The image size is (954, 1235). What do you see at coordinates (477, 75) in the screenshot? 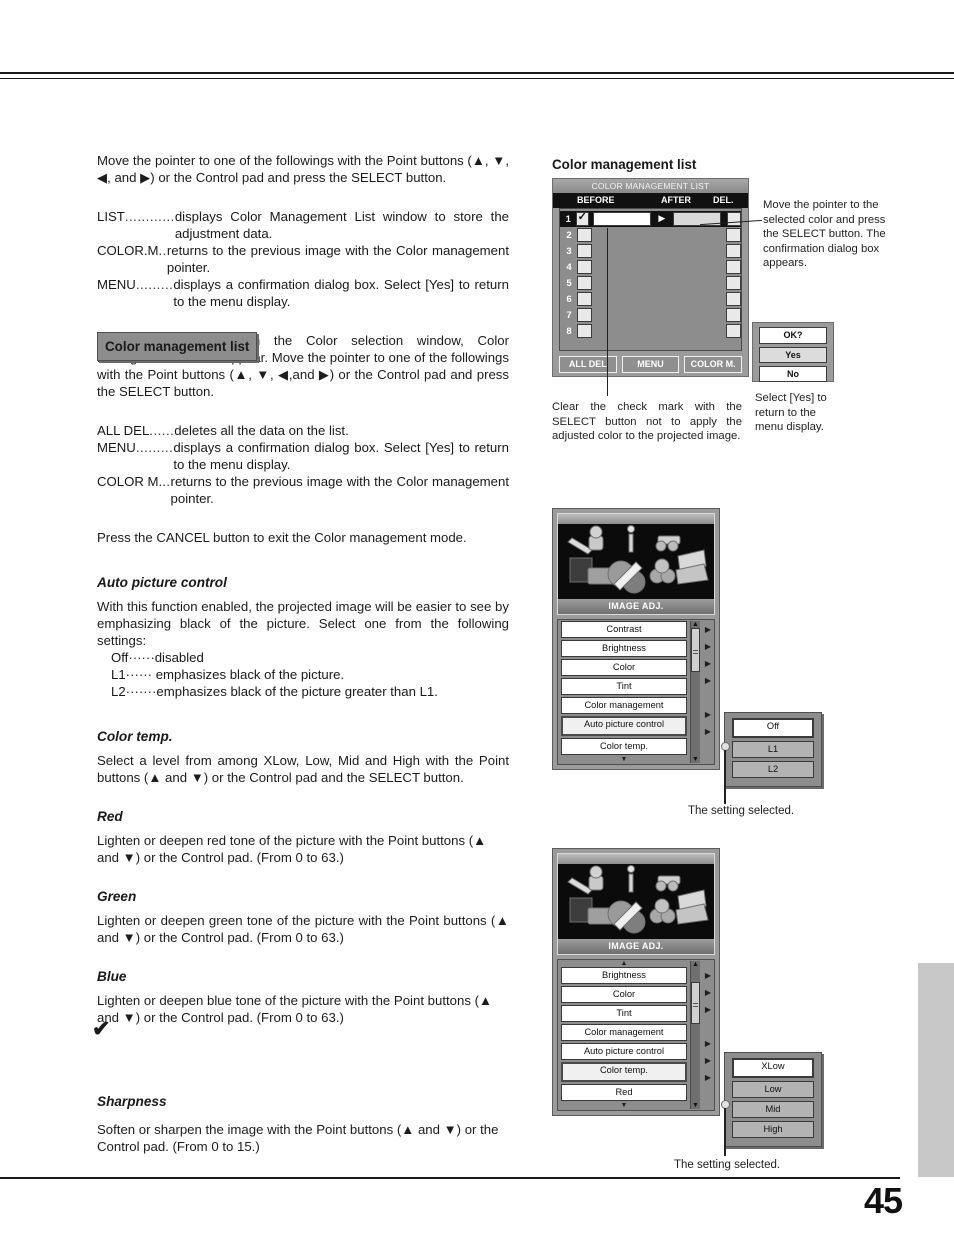
I see `header-rule` at bounding box center [477, 75].